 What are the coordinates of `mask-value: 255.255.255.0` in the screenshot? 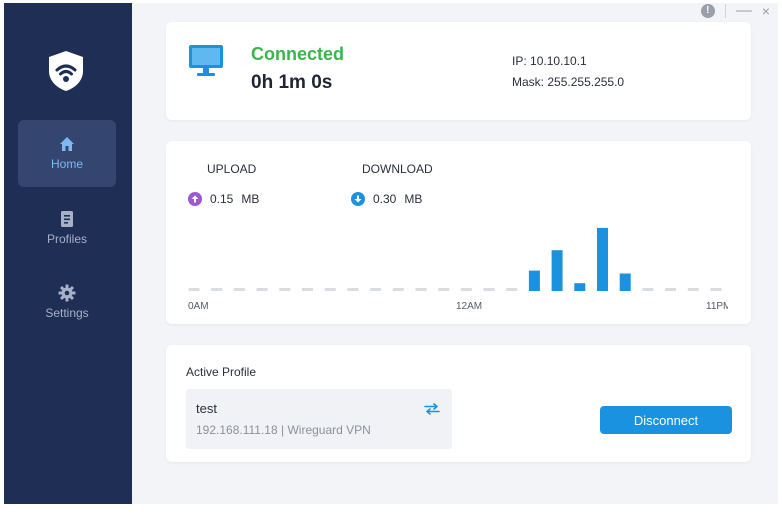 It's located at (586, 82).